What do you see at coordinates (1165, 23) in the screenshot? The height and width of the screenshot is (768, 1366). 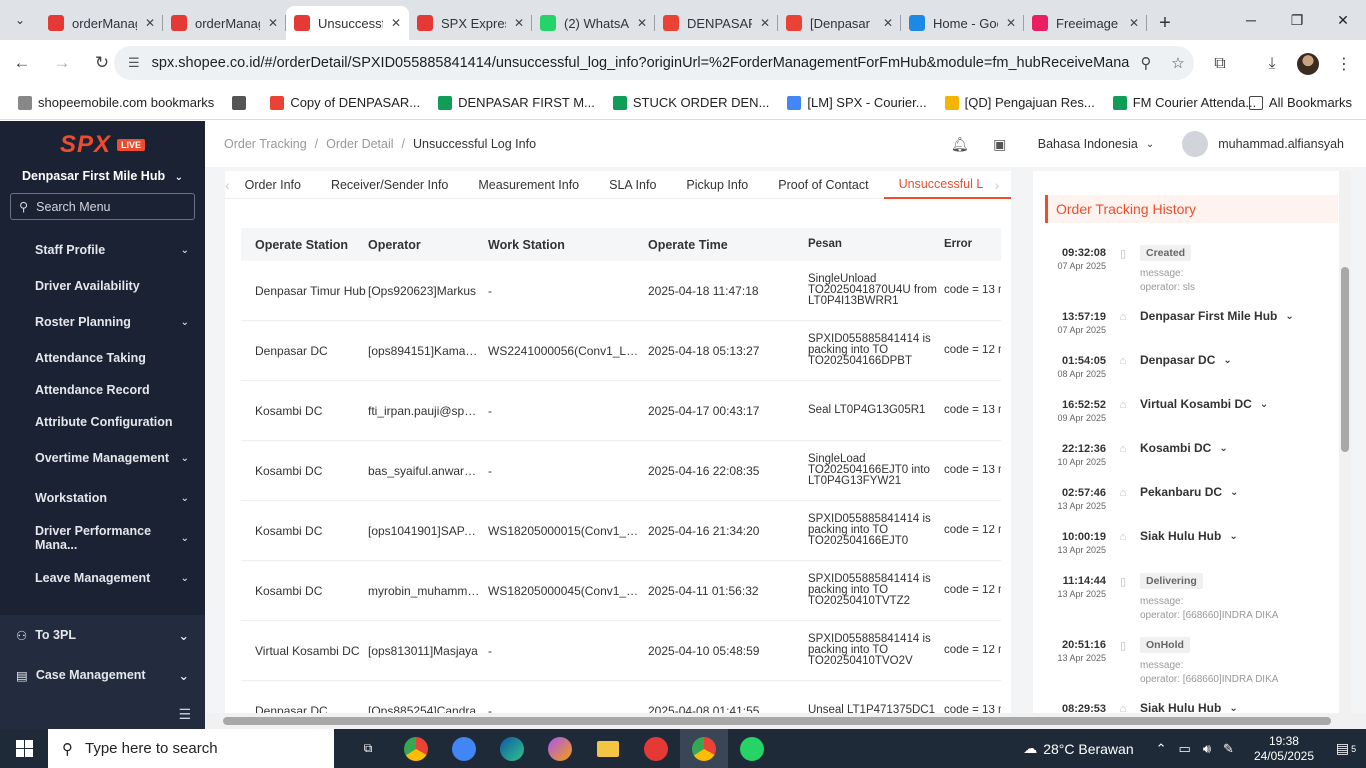 I see `new-tab-icon: +` at bounding box center [1165, 23].